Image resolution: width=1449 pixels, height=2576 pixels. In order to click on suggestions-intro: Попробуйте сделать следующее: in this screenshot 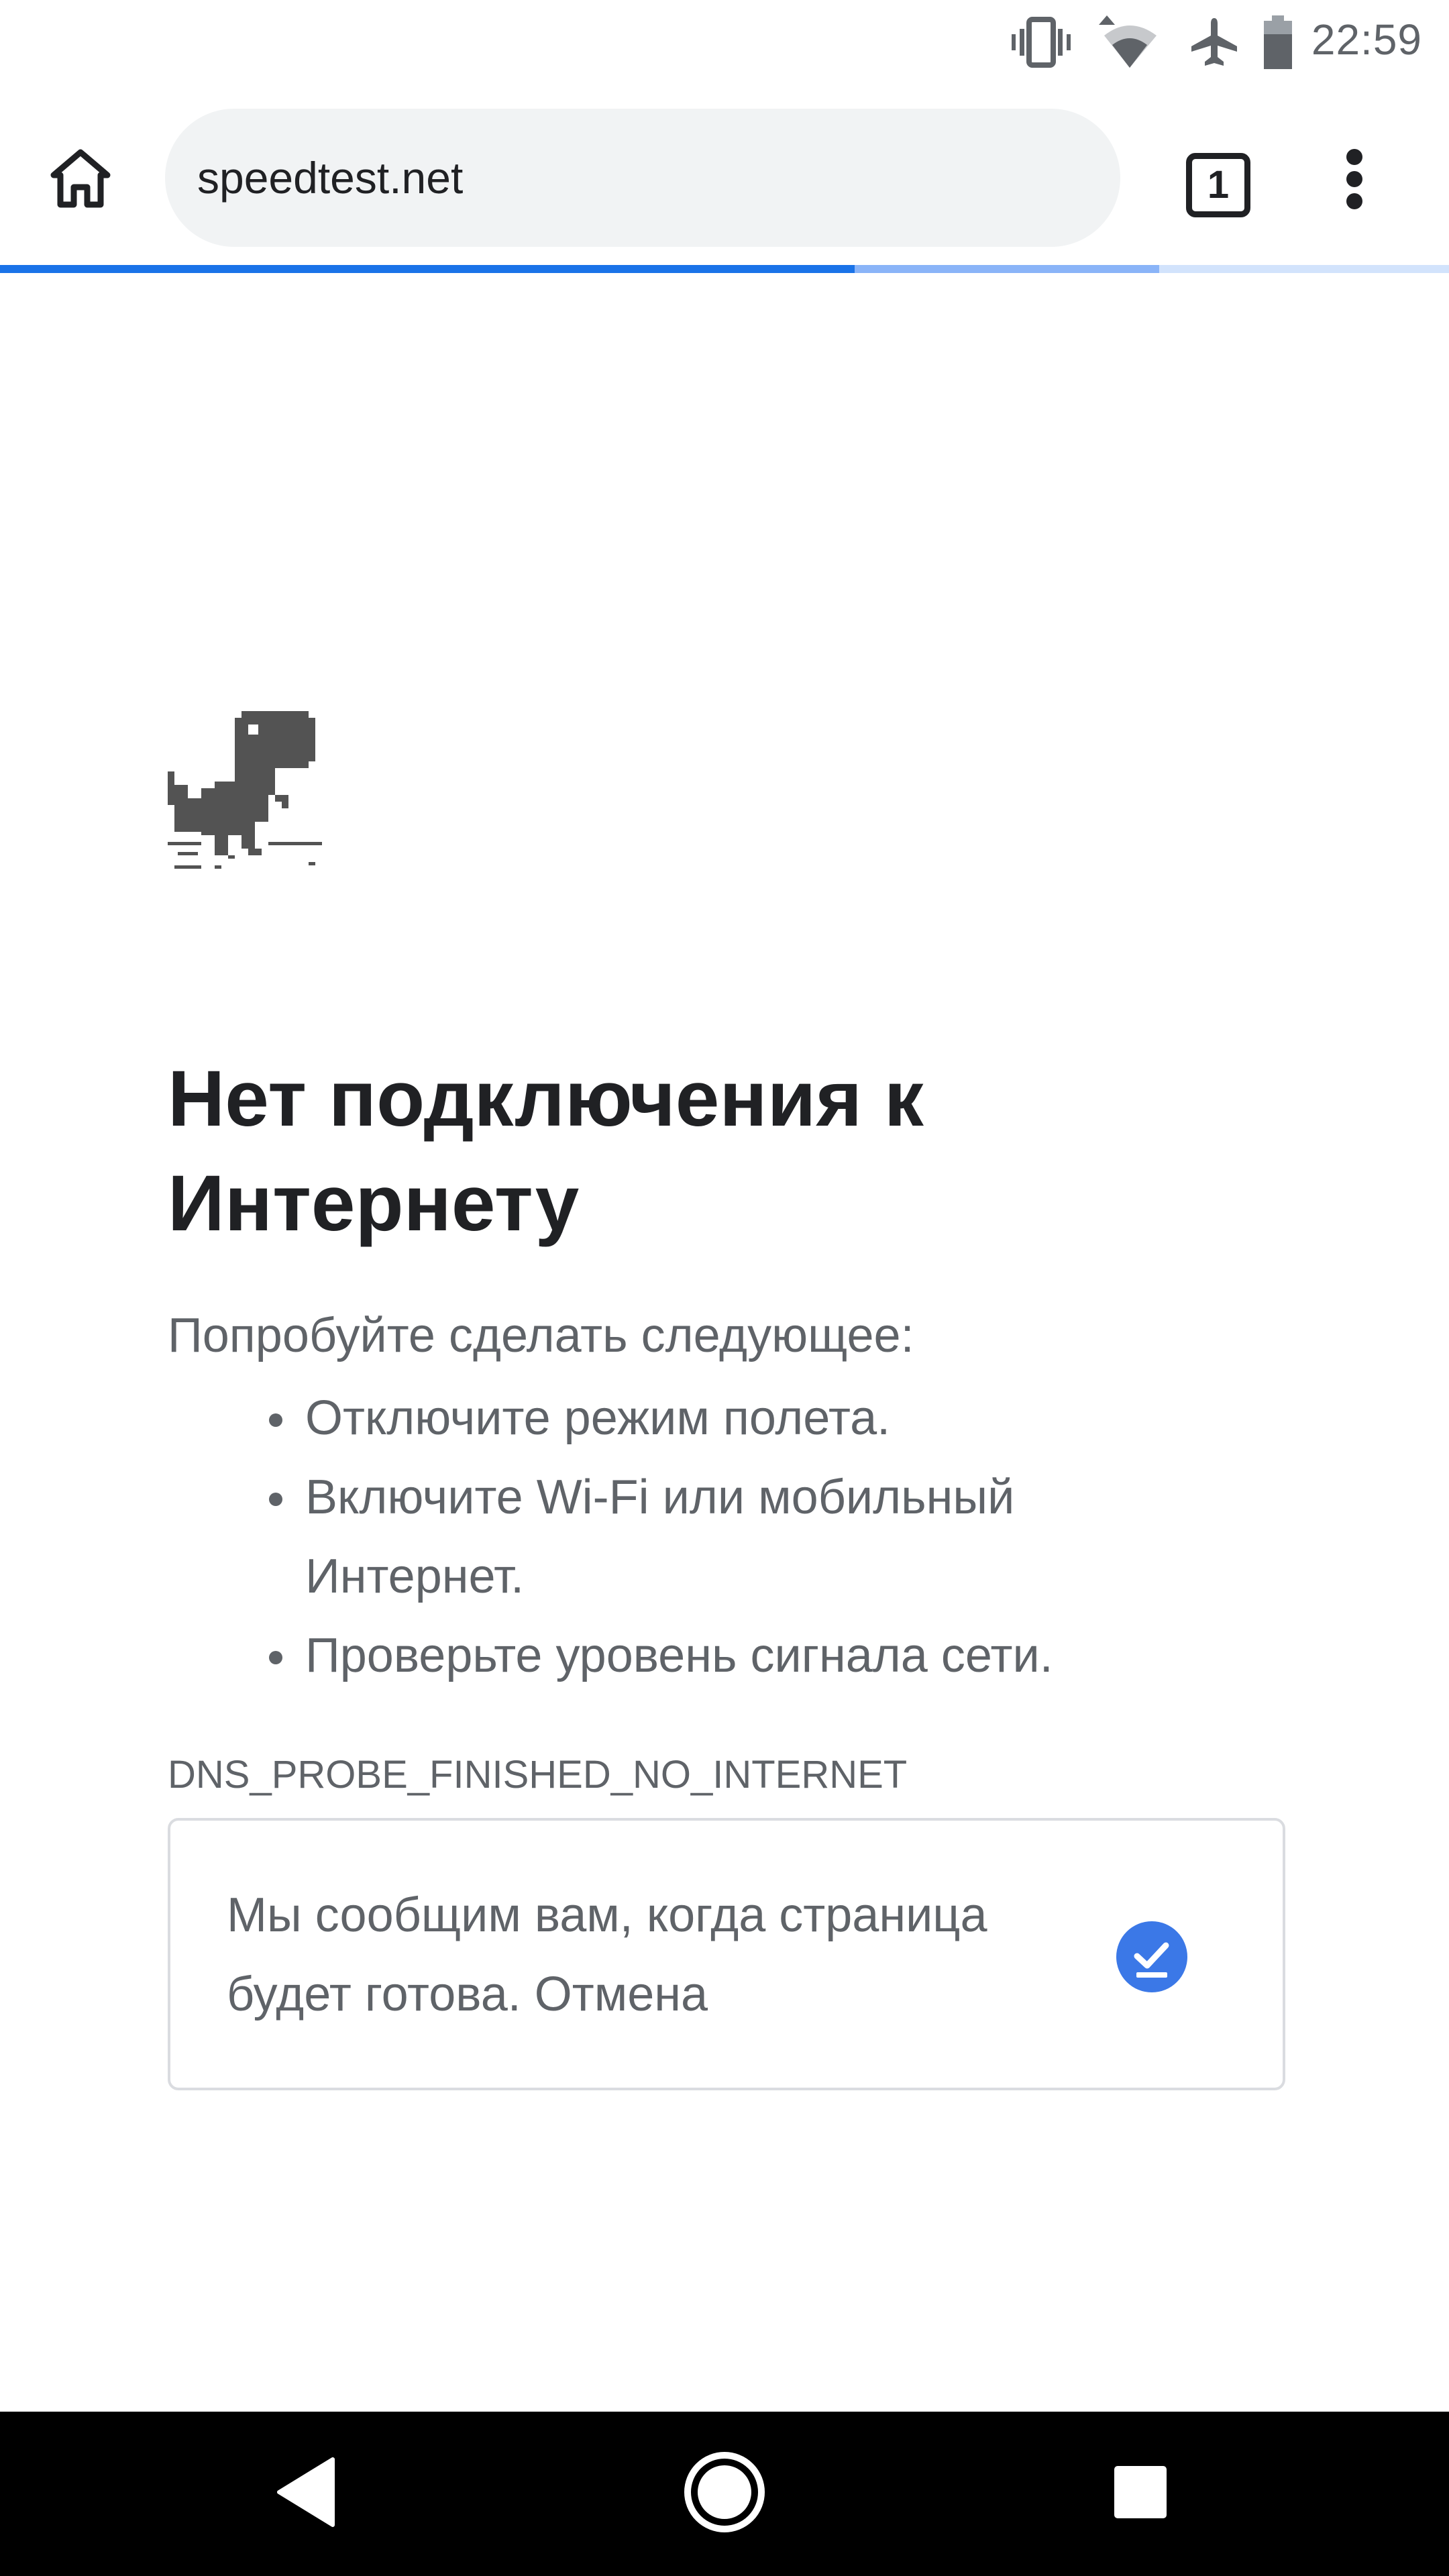, I will do `click(541, 1335)`.